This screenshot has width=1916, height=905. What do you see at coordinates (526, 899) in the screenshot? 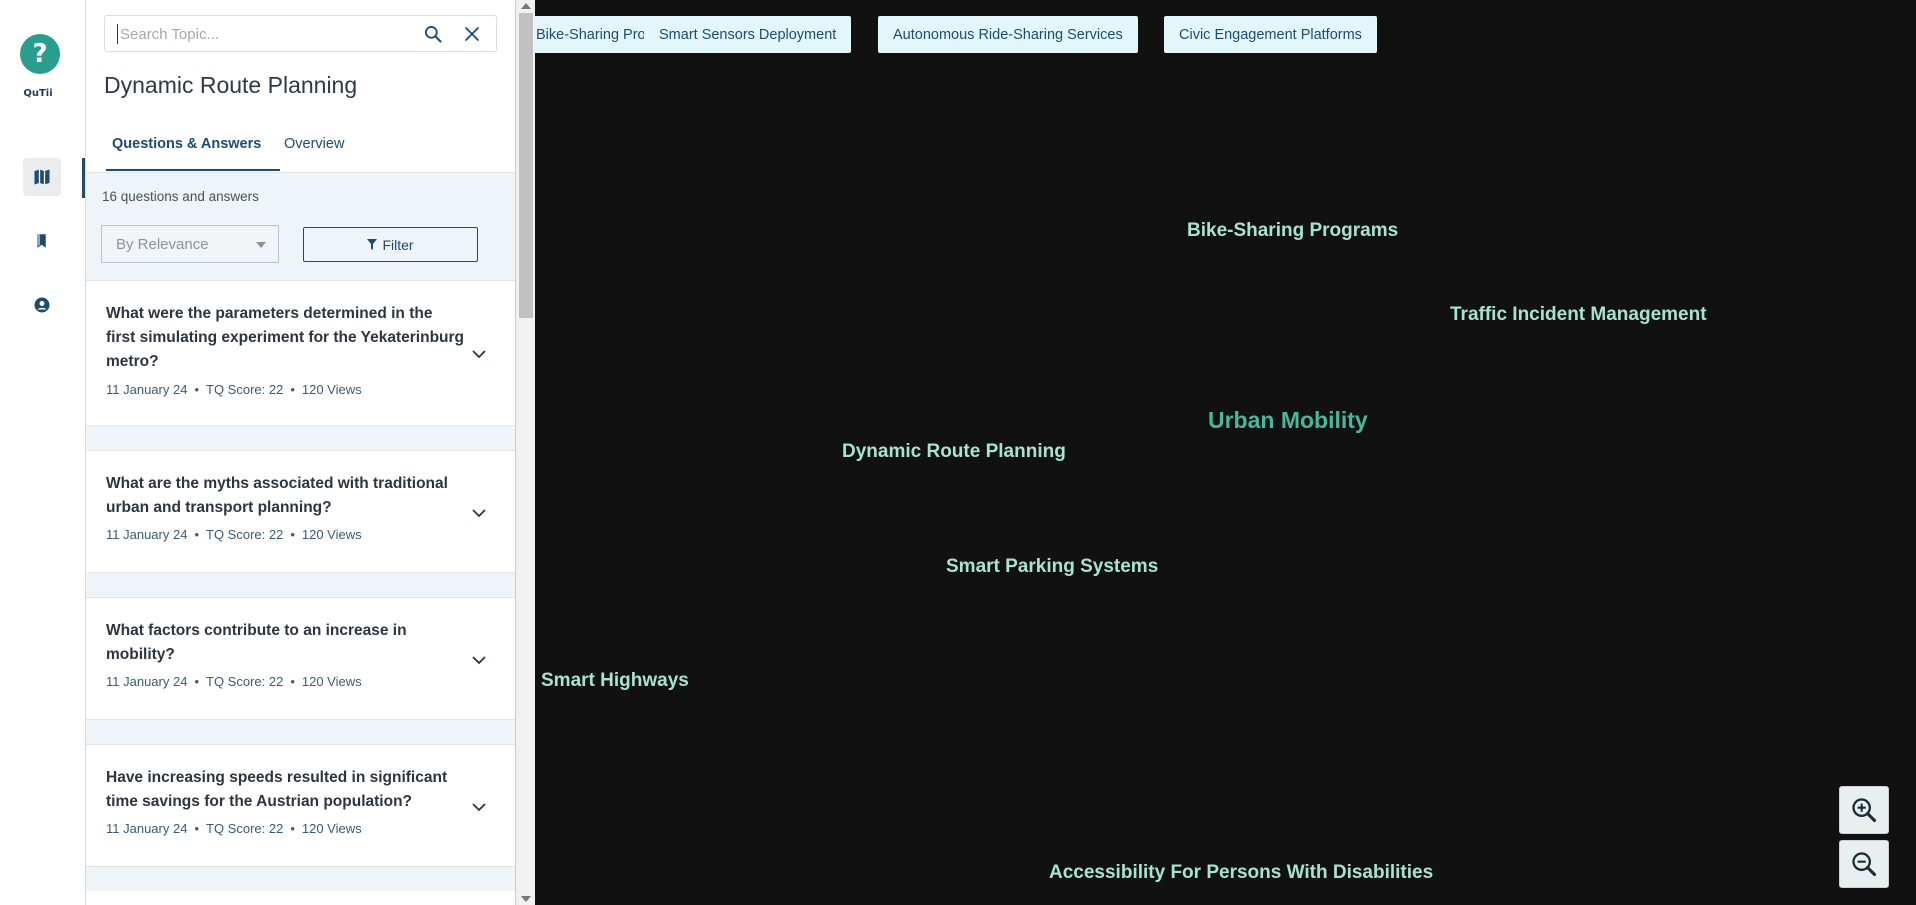
I see `scroll-down-arrow-icon` at bounding box center [526, 899].